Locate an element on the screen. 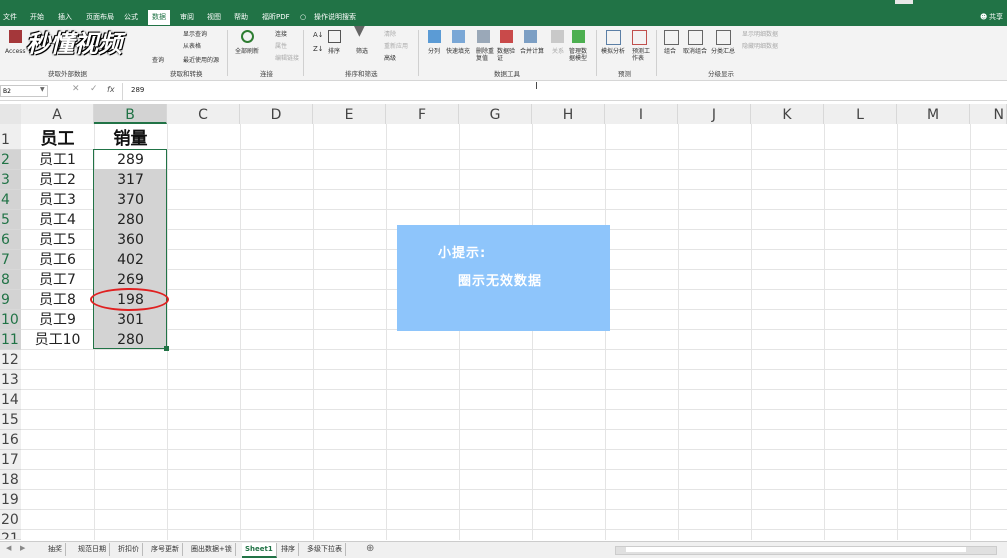 This screenshot has width=1007, height=558. name-box-dropdown-icon: ▼ is located at coordinates (42, 89).